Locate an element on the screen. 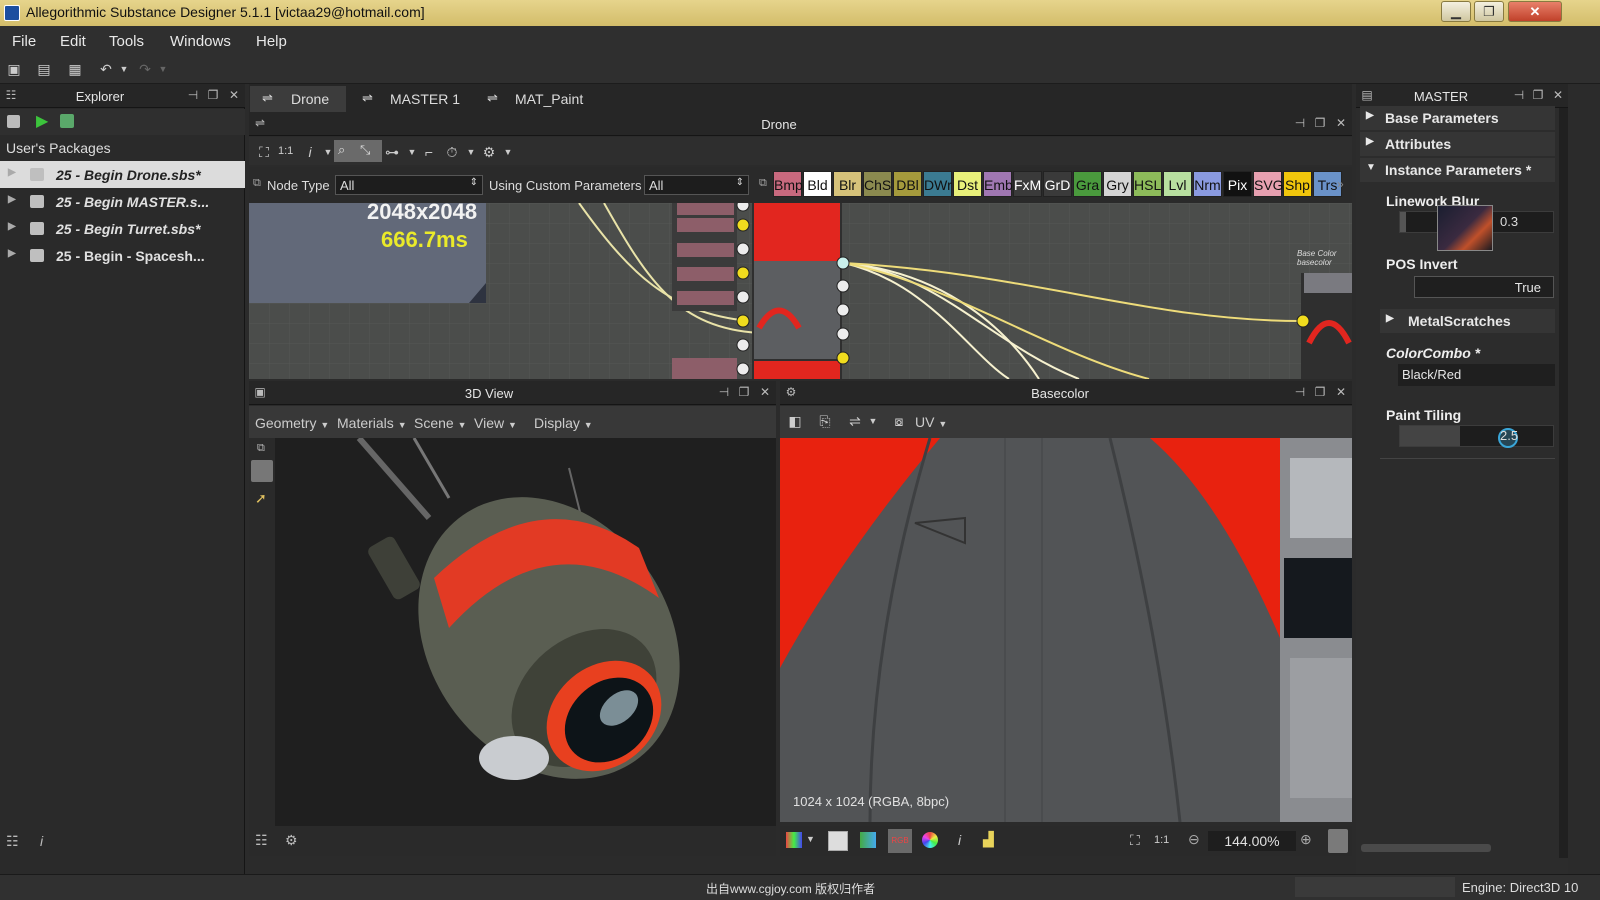  zoom-in-icon: ⊕ is located at coordinates (1306, 839).